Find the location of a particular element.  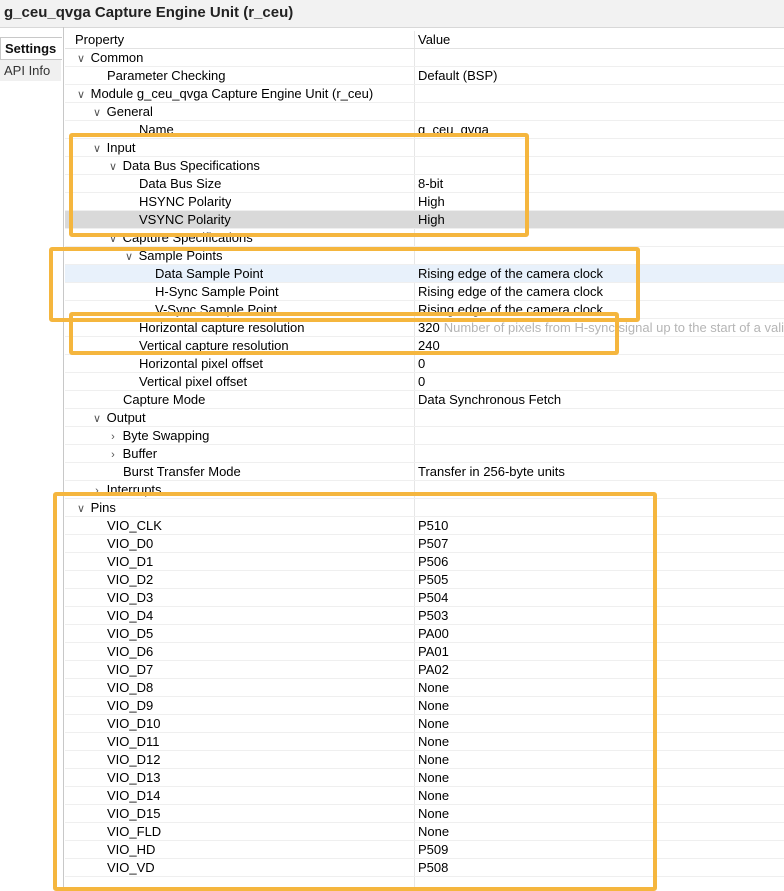

value-cell: Transfer in 256-byte units is located at coordinates (601, 472).